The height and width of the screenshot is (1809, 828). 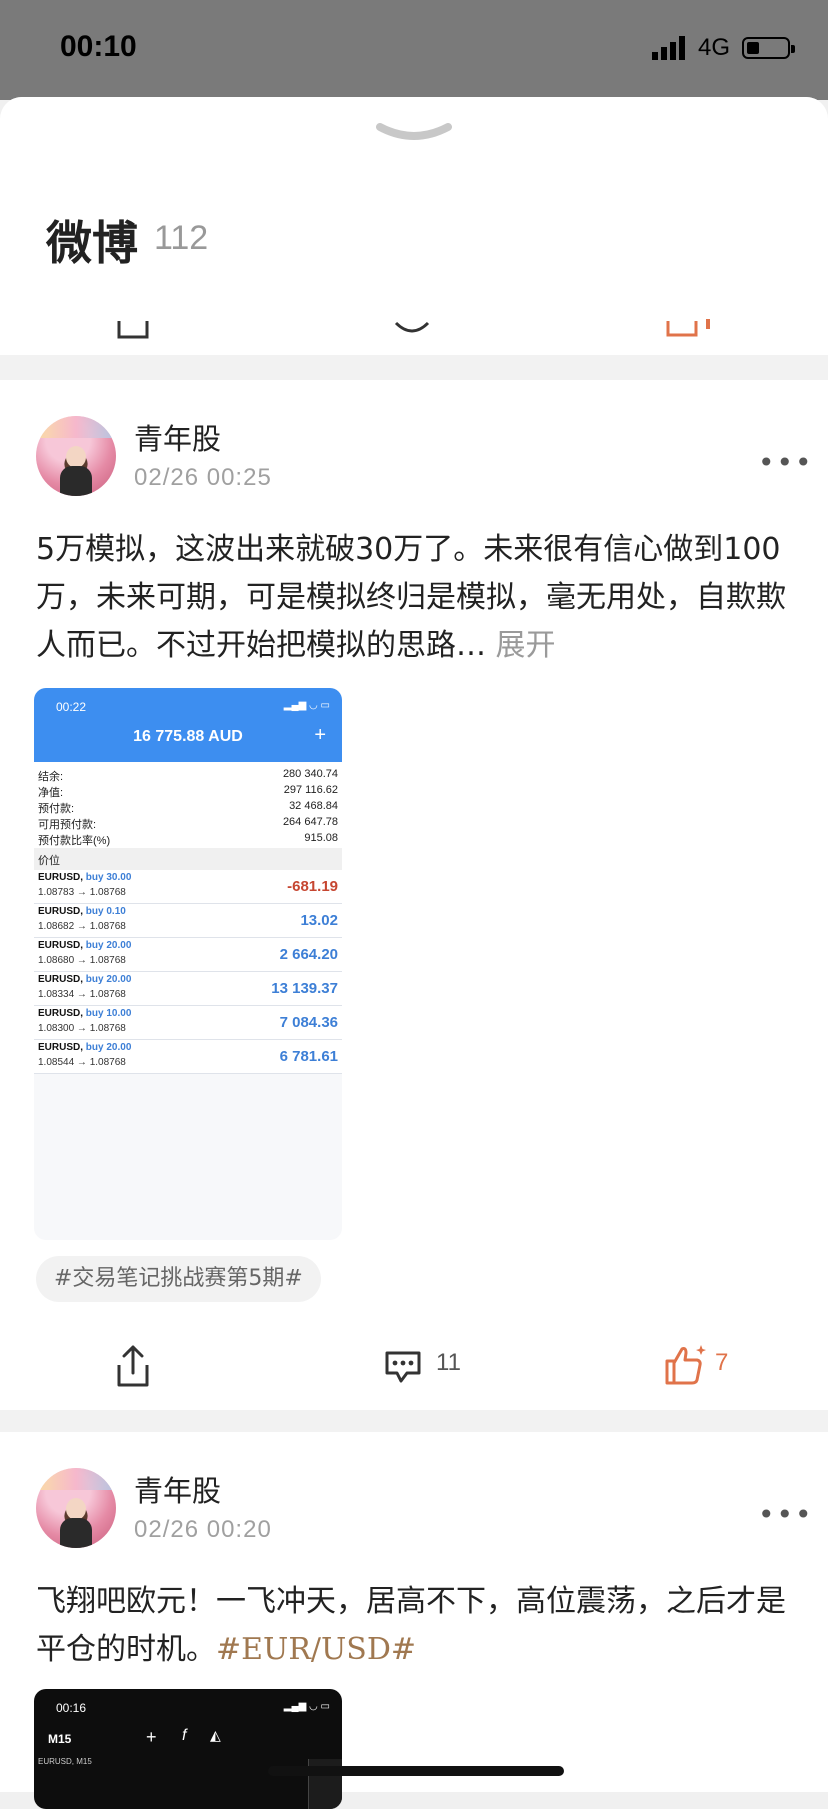 I want to click on trade-profit: -681.19, so click(x=312, y=886).